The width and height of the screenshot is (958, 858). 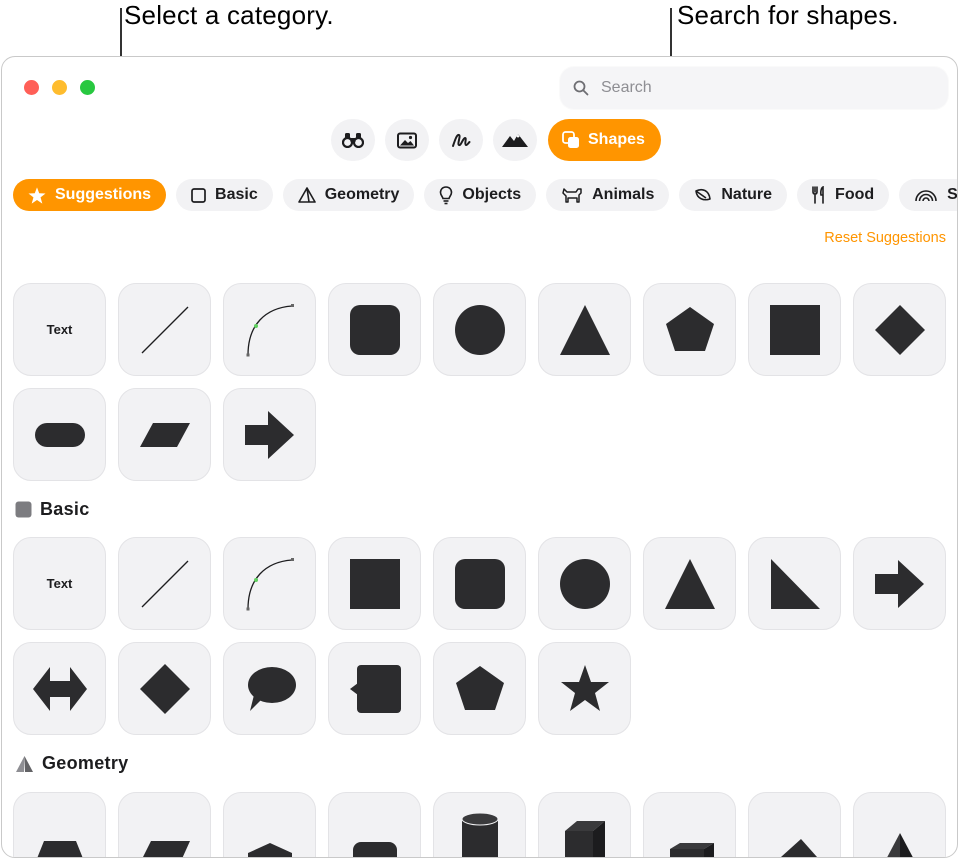 What do you see at coordinates (375, 833) in the screenshot?
I see `rounded-rect-shape-icon` at bounding box center [375, 833].